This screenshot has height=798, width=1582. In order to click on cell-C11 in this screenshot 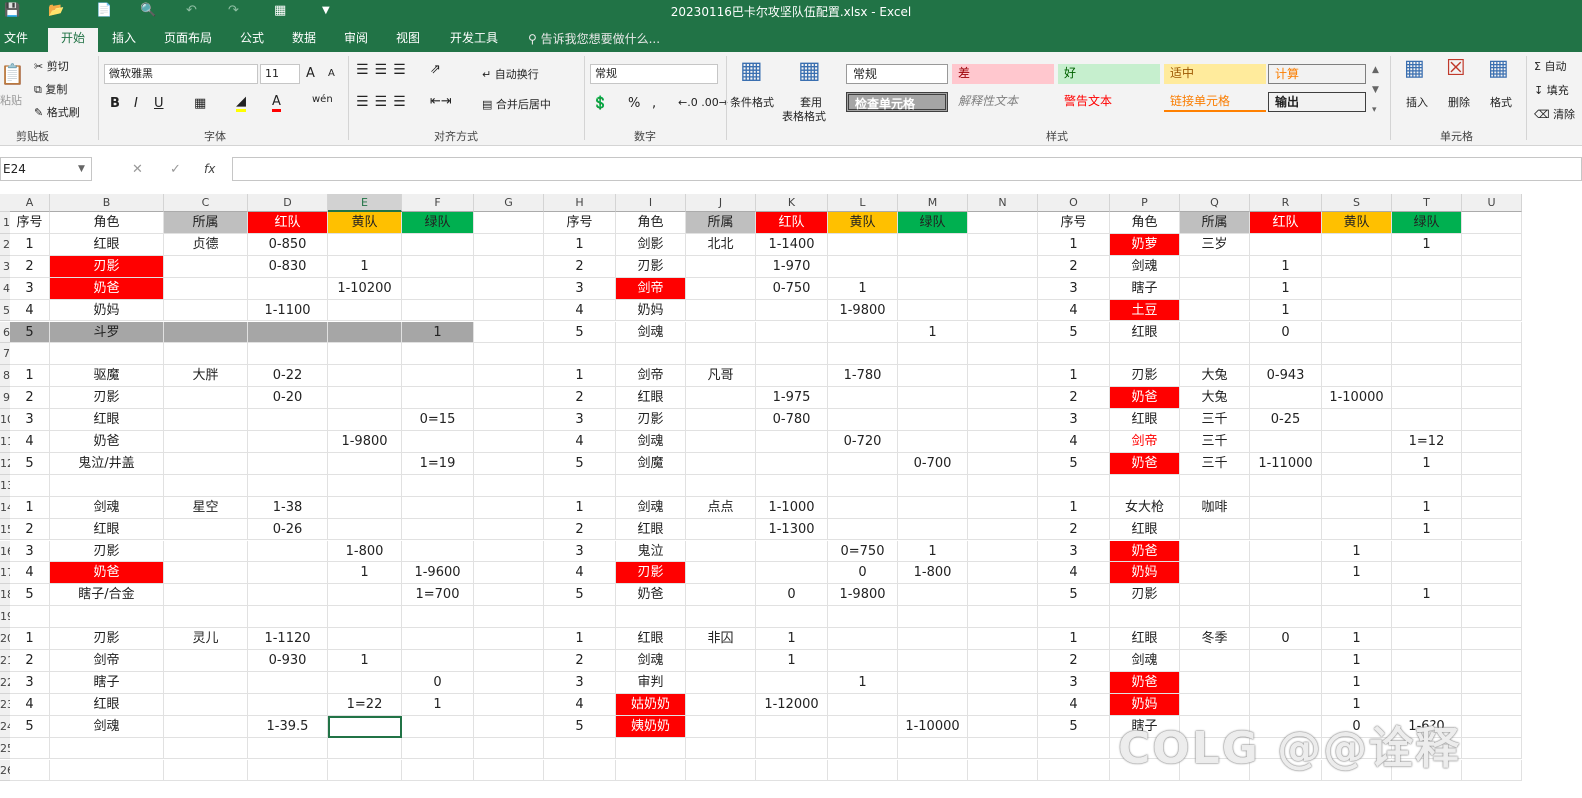, I will do `click(206, 442)`.